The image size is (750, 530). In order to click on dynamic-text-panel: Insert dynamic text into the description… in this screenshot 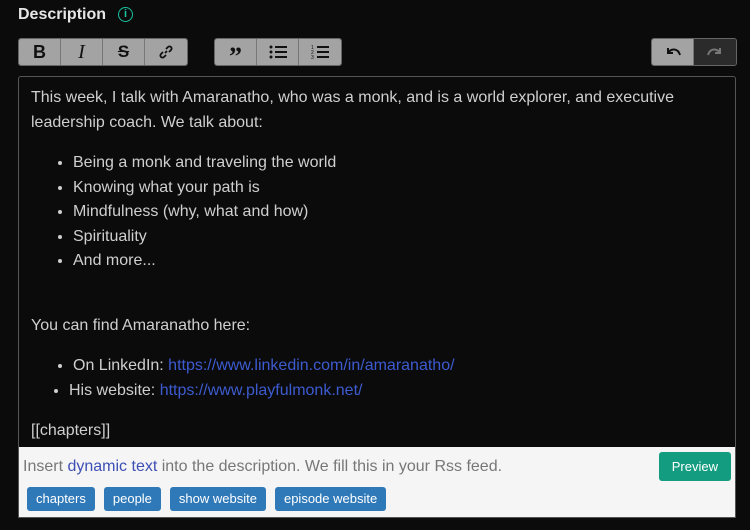, I will do `click(377, 482)`.